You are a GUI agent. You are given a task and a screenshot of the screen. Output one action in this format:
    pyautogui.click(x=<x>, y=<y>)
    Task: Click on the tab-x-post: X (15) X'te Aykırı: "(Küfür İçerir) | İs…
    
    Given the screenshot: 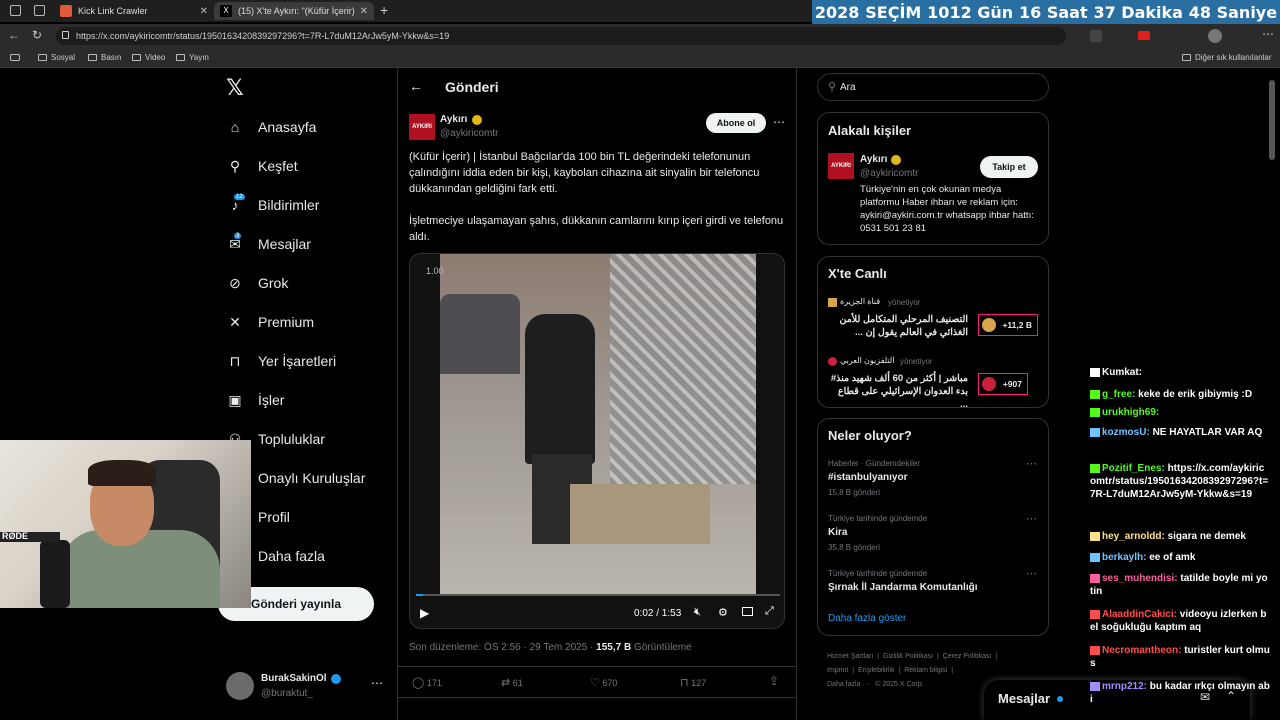 What is the action you would take?
    pyautogui.click(x=294, y=11)
    